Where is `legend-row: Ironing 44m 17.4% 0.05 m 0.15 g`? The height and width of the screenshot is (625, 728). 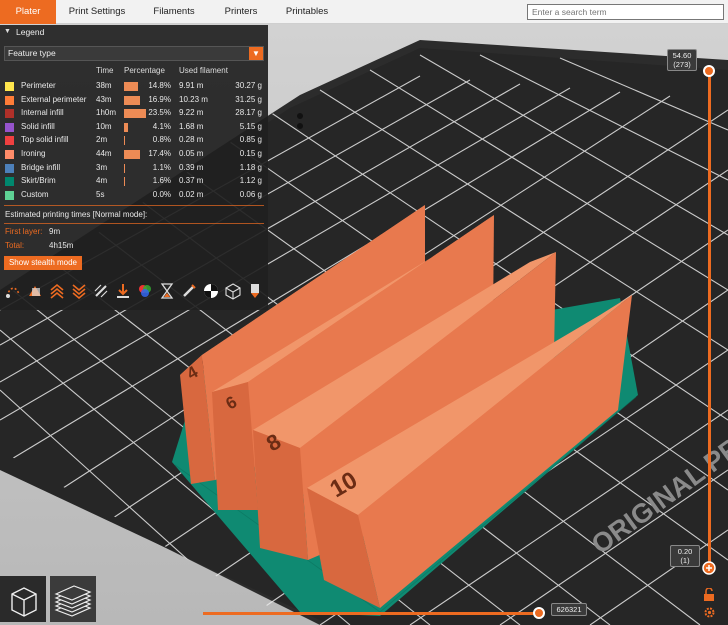 legend-row: Ironing 44m 17.4% 0.05 m 0.15 g is located at coordinates (134, 155).